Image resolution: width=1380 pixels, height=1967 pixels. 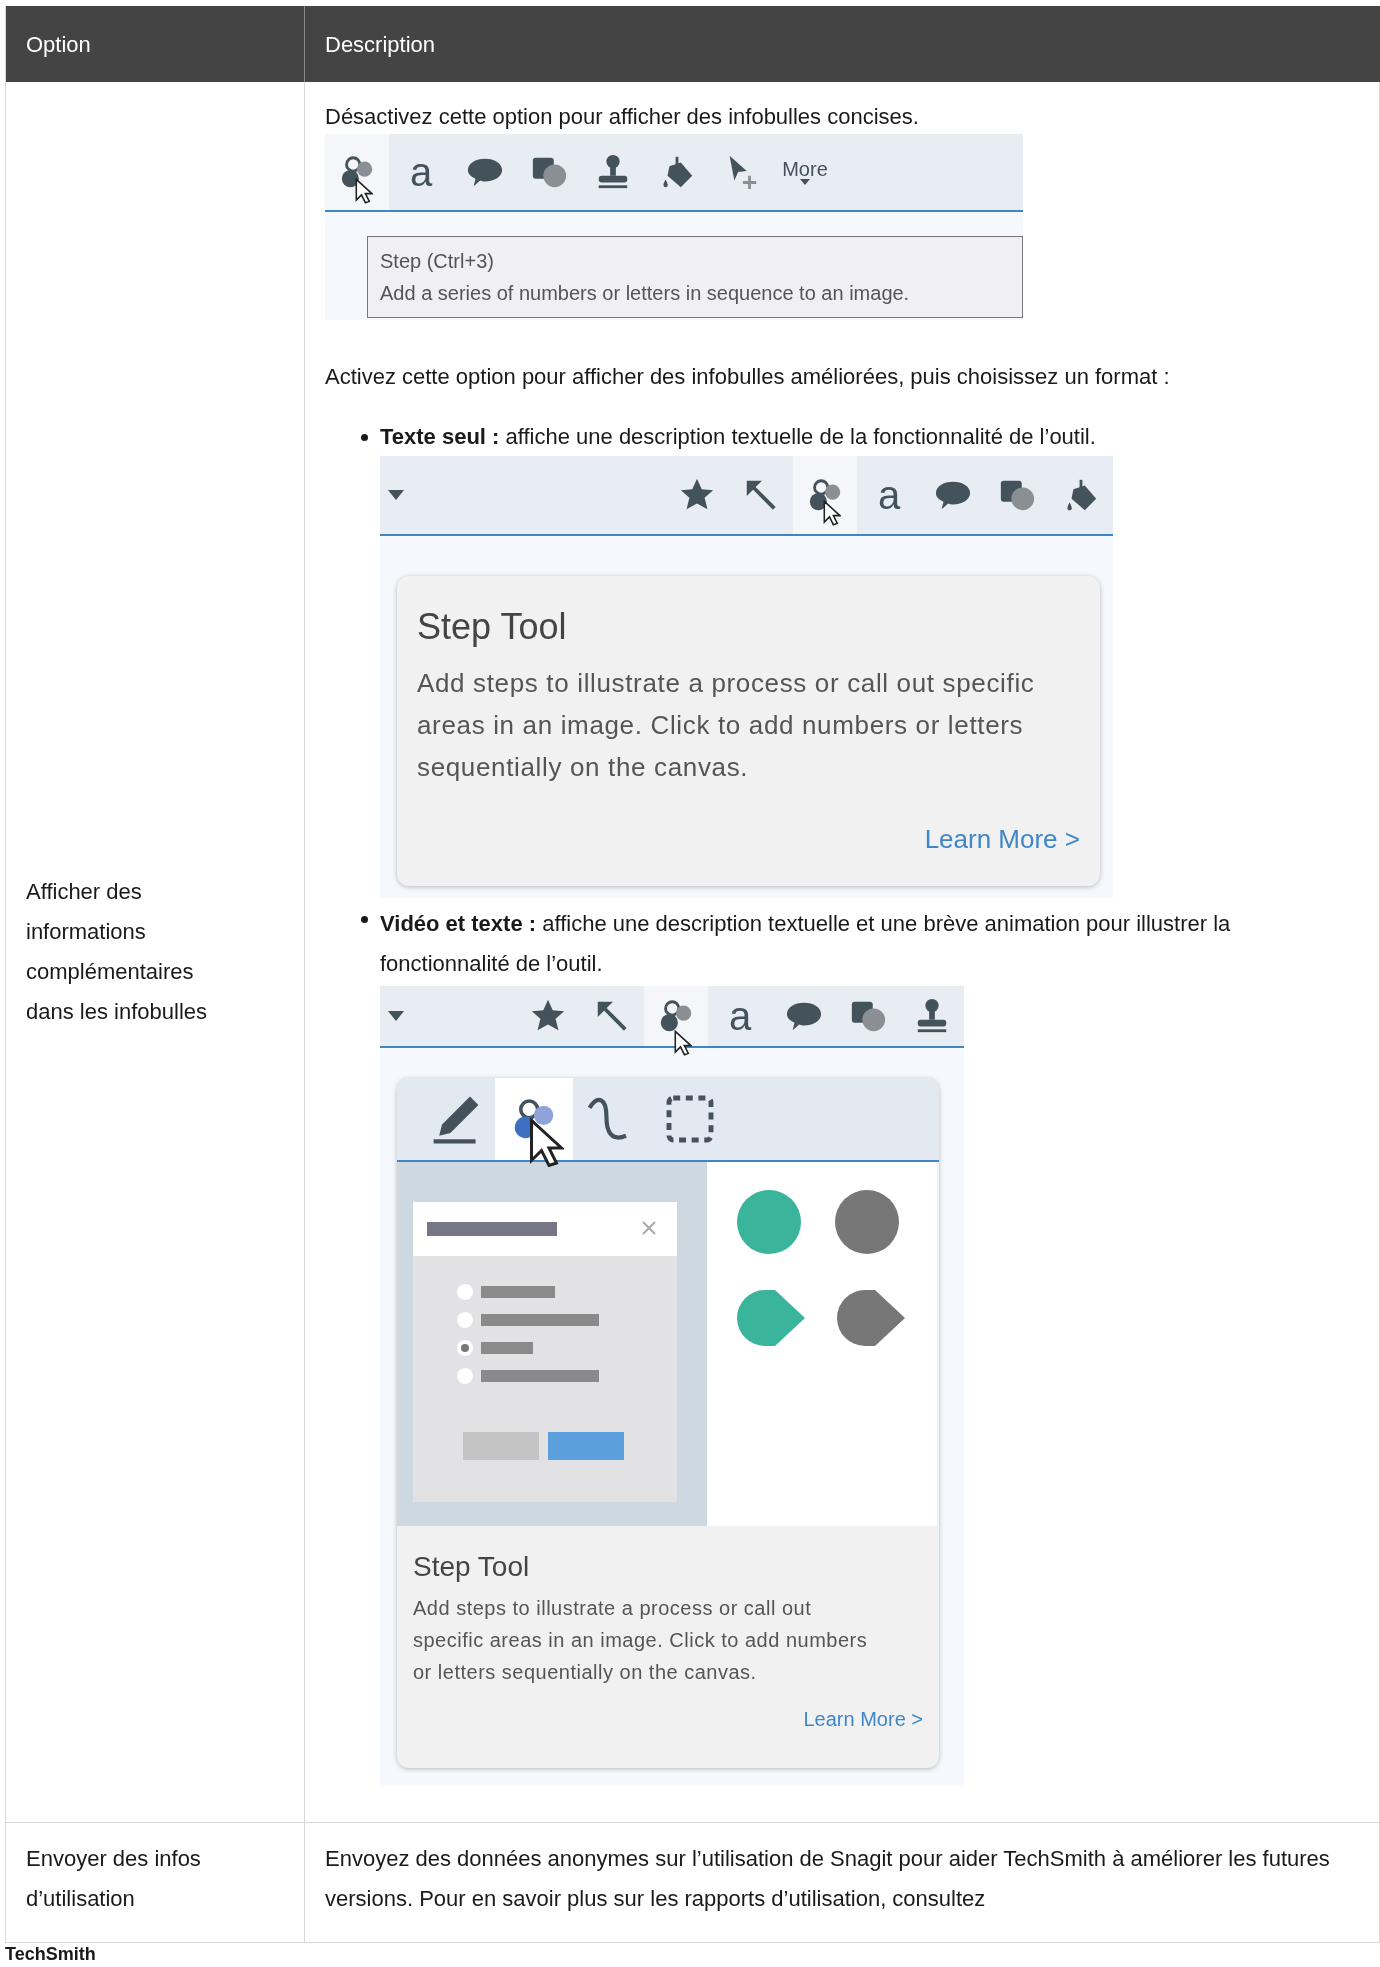 I want to click on column-header: Option, so click(x=155, y=44).